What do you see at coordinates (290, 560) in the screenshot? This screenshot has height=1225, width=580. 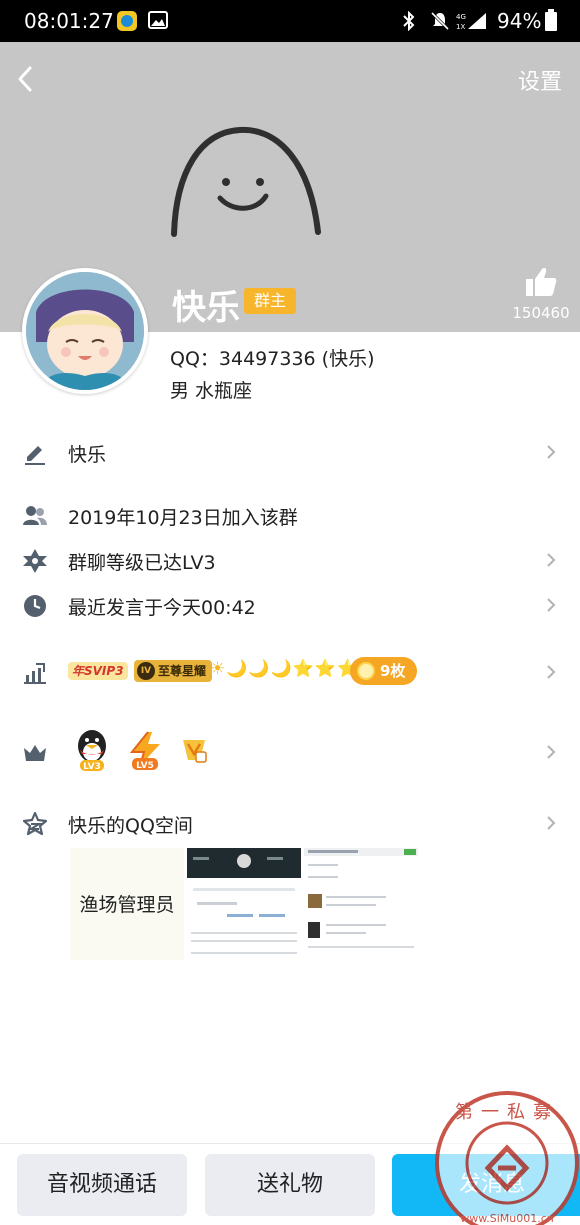 I see `row-chat-level: 群聊等级已达LV3` at bounding box center [290, 560].